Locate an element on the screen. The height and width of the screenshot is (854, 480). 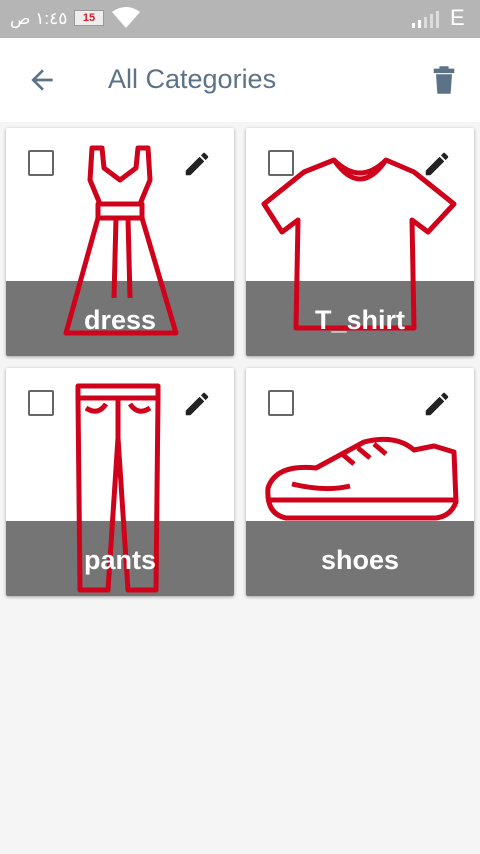
status-bar: ١:٤٥ ص 15 E is located at coordinates (240, 19).